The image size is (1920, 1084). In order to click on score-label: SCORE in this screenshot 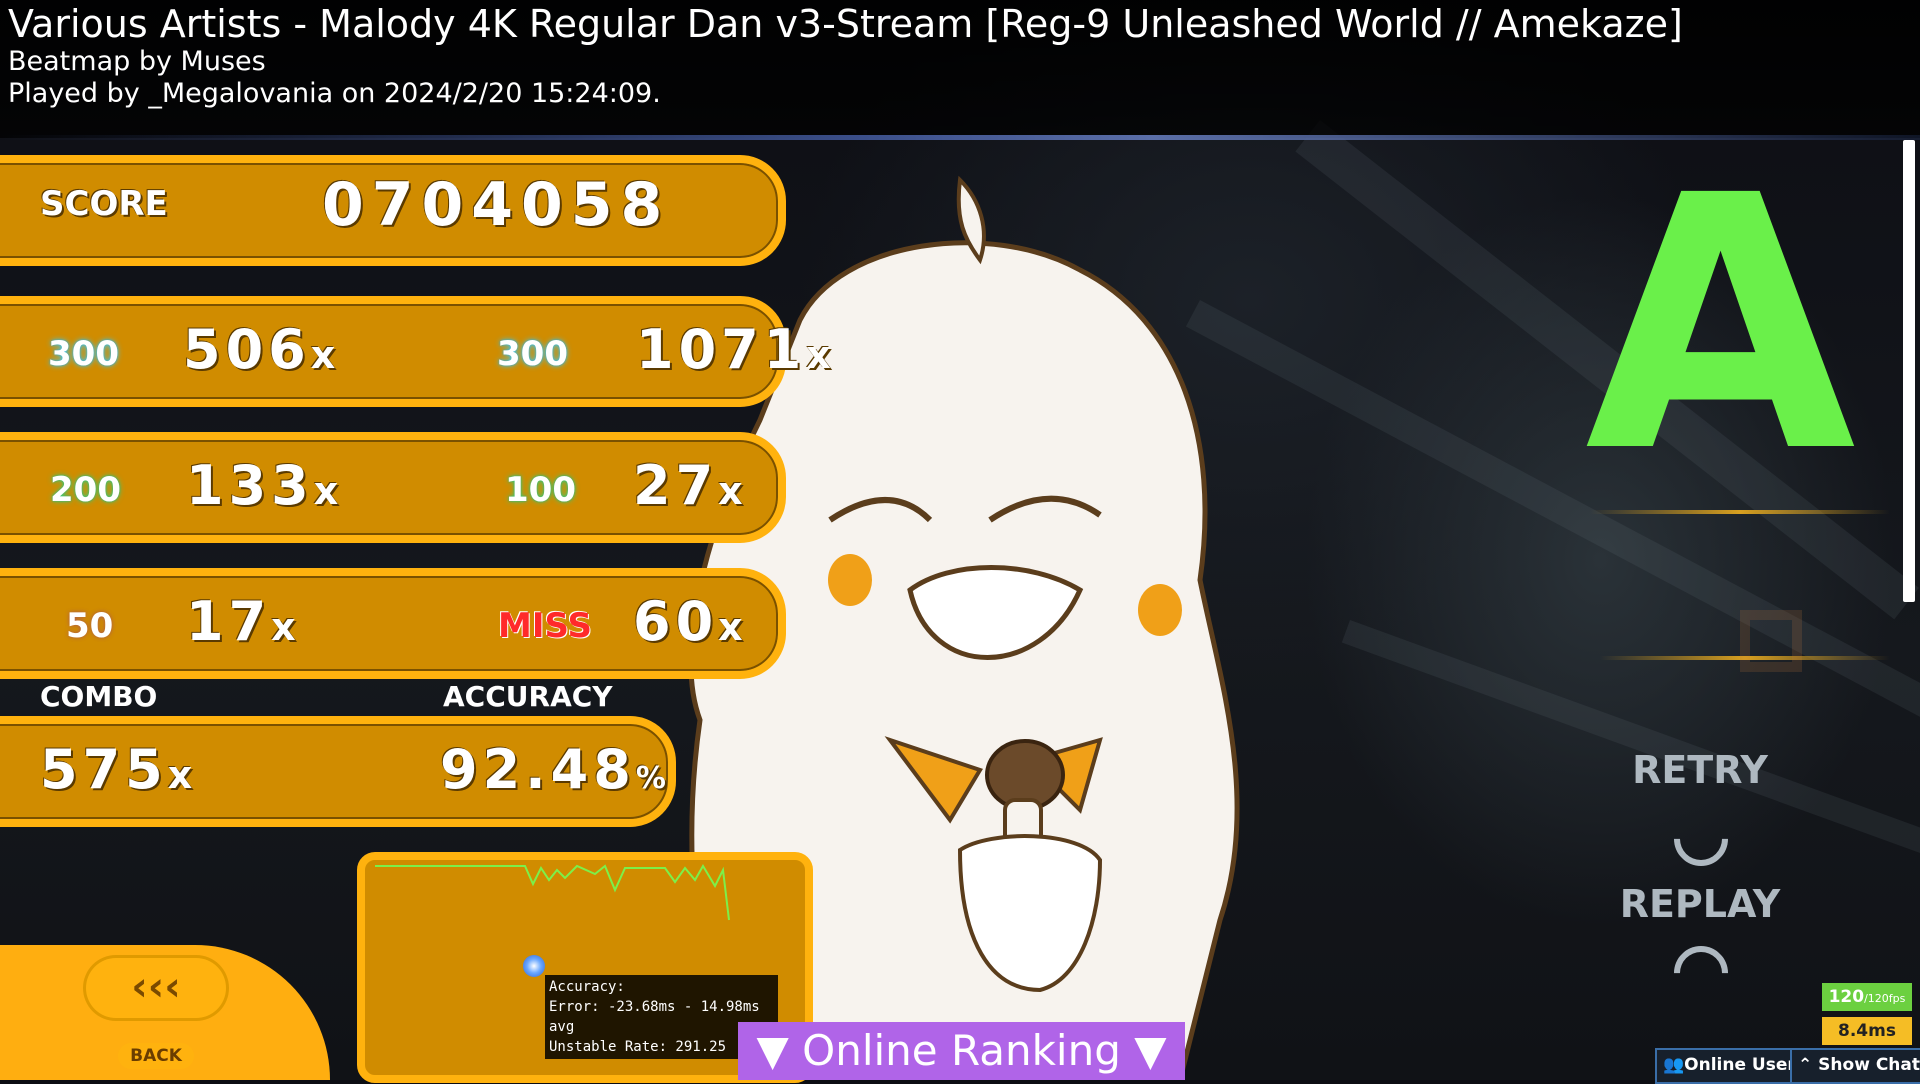, I will do `click(104, 204)`.